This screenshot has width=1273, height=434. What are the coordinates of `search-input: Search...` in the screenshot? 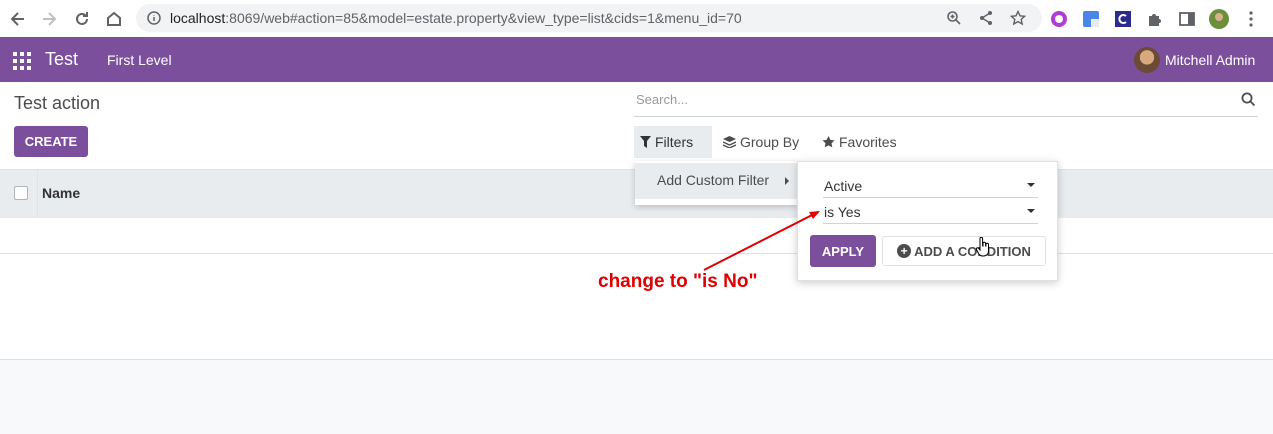 It's located at (662, 99).